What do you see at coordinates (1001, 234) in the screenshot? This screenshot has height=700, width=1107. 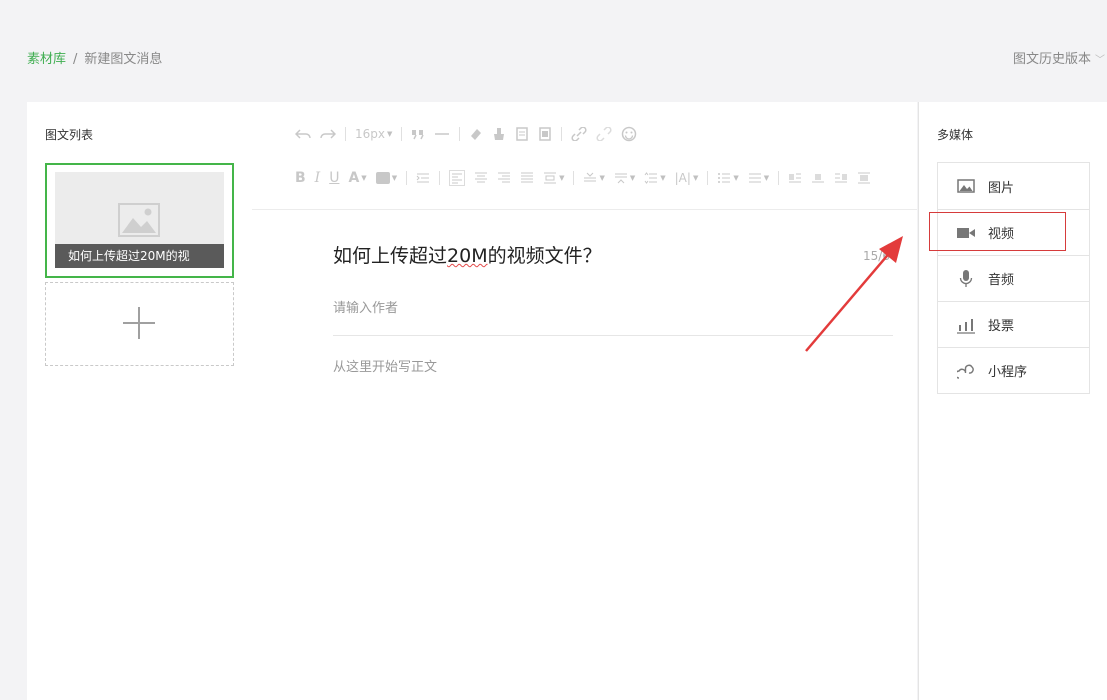 I see `media-item-label: 视频` at bounding box center [1001, 234].